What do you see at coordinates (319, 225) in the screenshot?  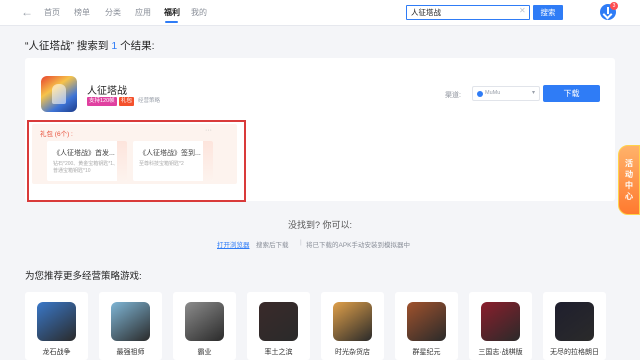 I see `not-found-title: 没找到? 你可以:` at bounding box center [319, 225].